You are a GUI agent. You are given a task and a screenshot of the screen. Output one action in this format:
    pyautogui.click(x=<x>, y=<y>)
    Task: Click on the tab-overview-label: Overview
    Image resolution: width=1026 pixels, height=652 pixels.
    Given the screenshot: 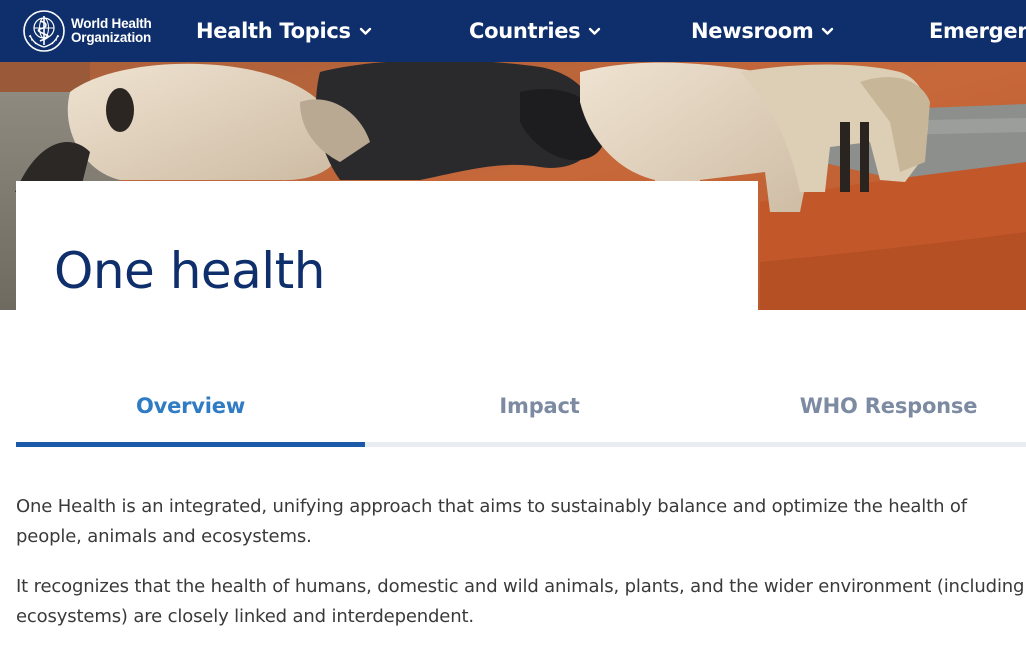 What is the action you would take?
    pyautogui.click(x=190, y=406)
    